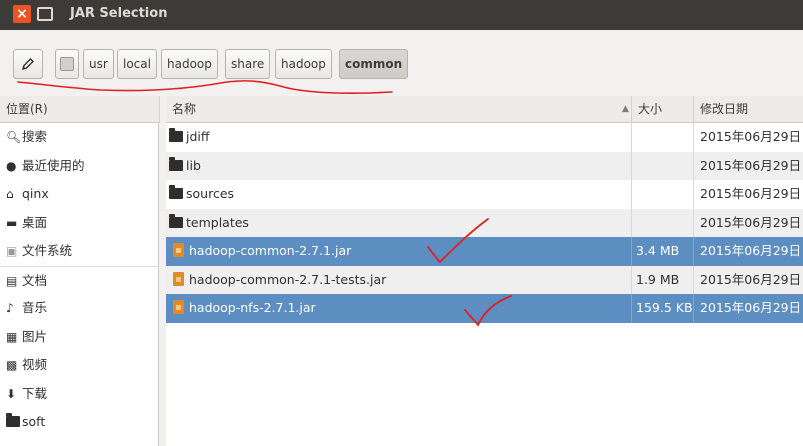 This screenshot has width=803, height=446. What do you see at coordinates (663, 279) in the screenshot?
I see `file-size: 1.9 MB` at bounding box center [663, 279].